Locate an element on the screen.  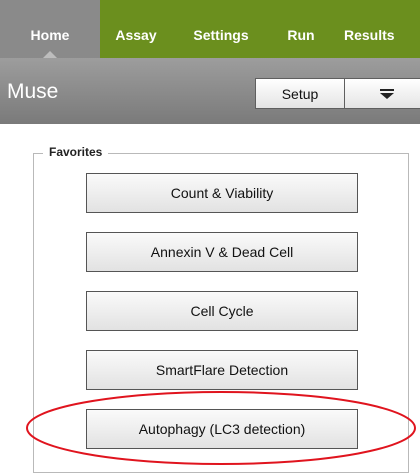
setup-button: Setup is located at coordinates (300, 93).